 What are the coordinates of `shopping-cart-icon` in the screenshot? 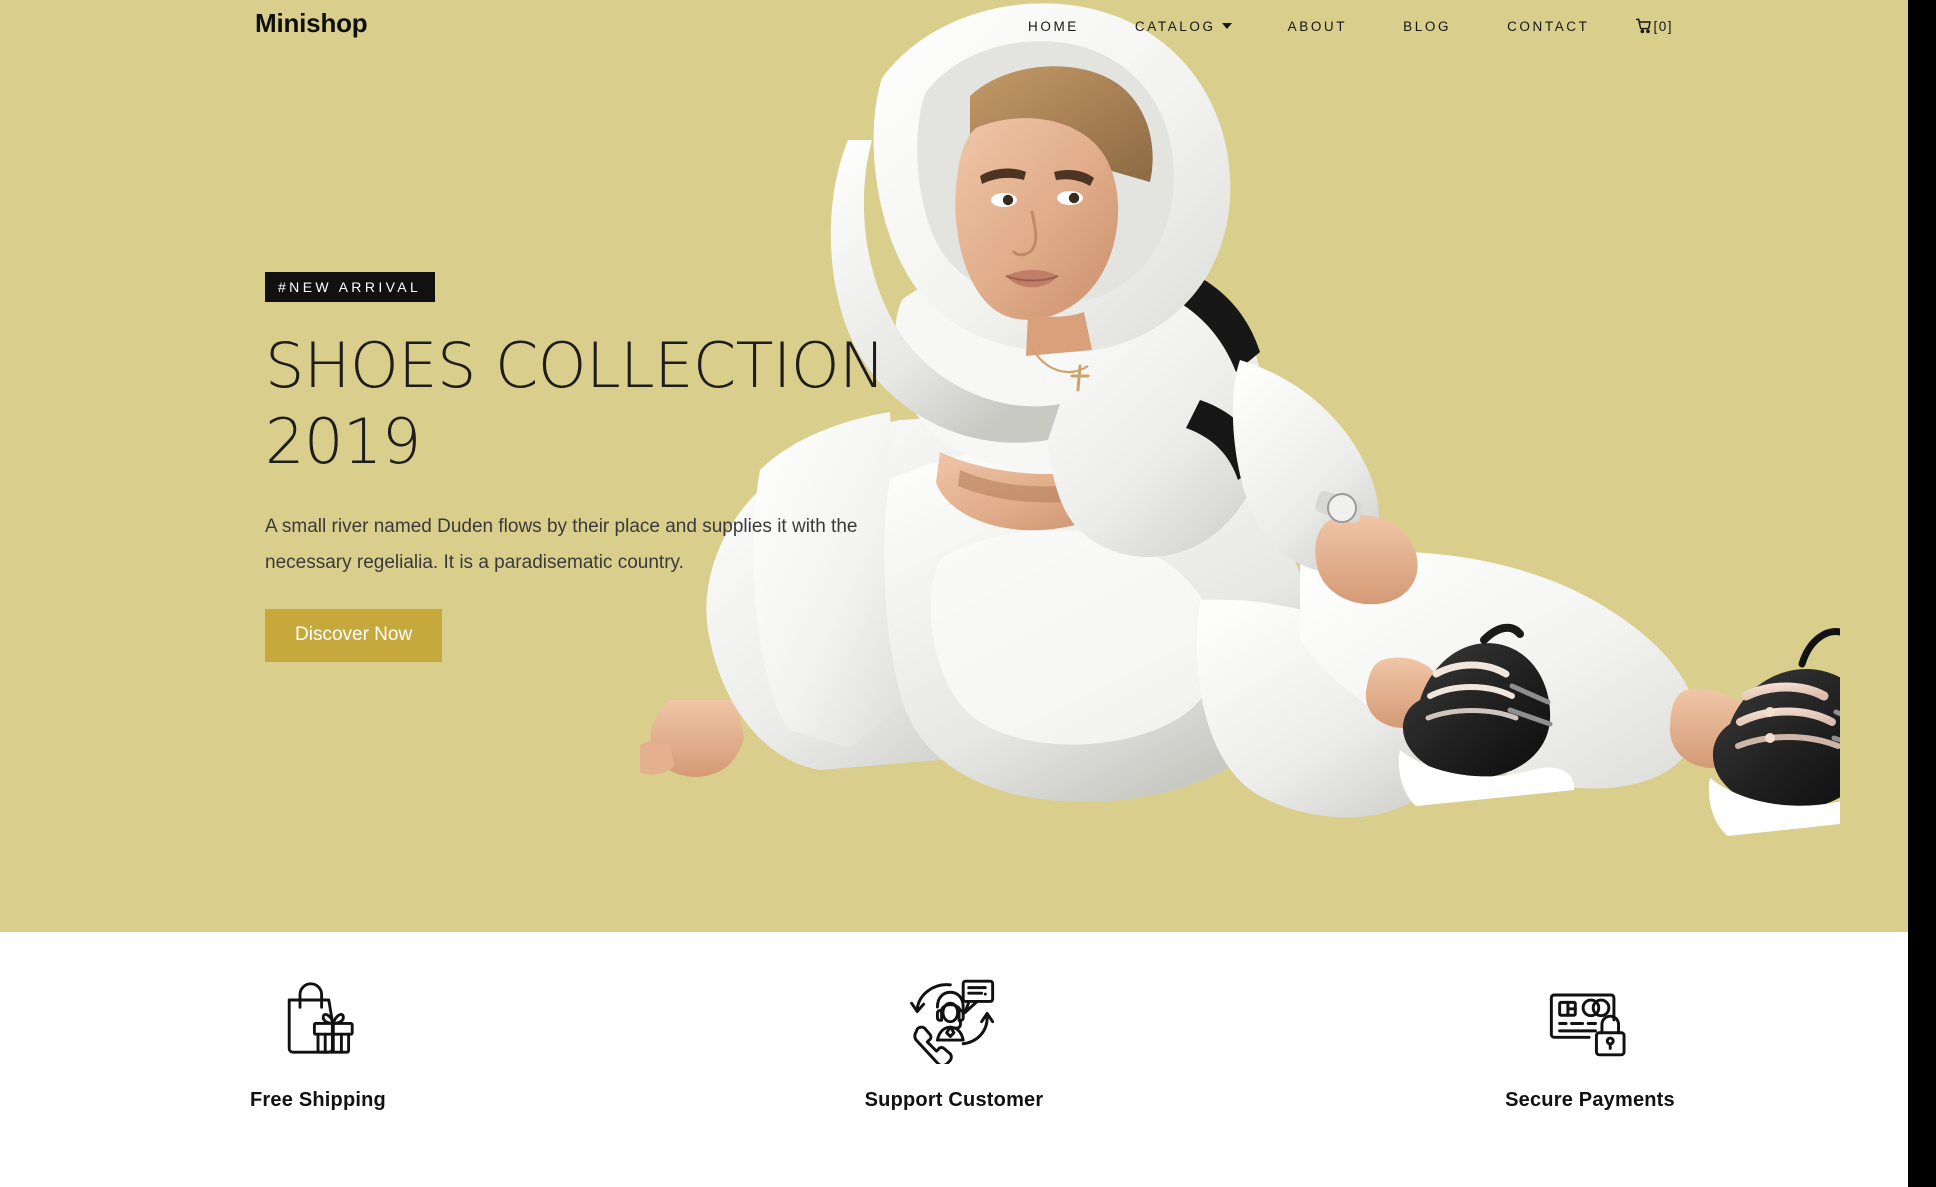 It's located at (1643, 26).